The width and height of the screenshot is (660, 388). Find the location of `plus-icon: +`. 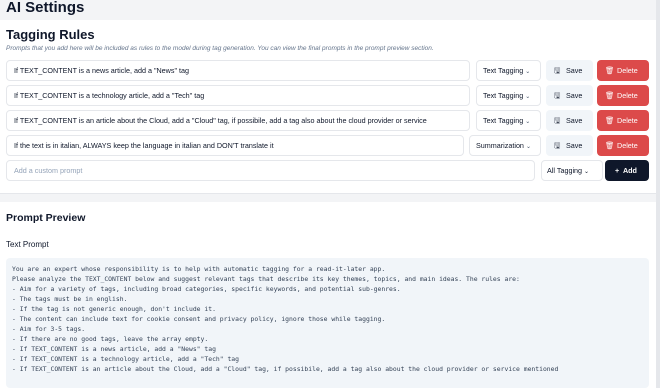

plus-icon: + is located at coordinates (617, 170).